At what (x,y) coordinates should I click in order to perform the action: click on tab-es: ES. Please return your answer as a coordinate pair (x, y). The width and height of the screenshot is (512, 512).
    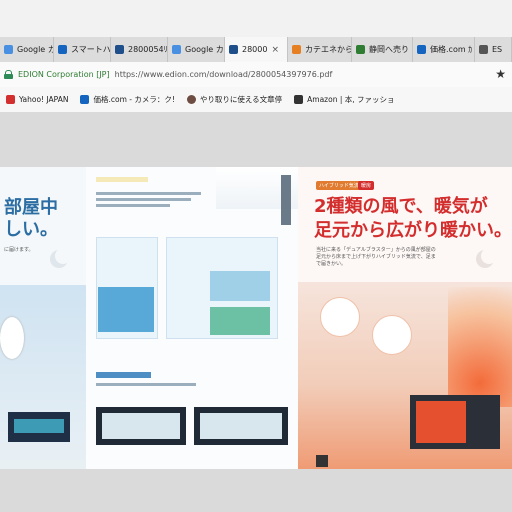
    Looking at the image, I should click on (493, 49).